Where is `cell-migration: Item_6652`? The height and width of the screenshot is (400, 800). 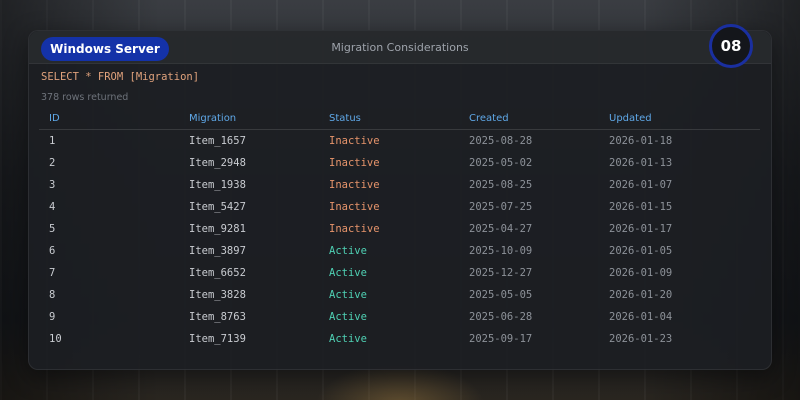 cell-migration: Item_6652 is located at coordinates (217, 273).